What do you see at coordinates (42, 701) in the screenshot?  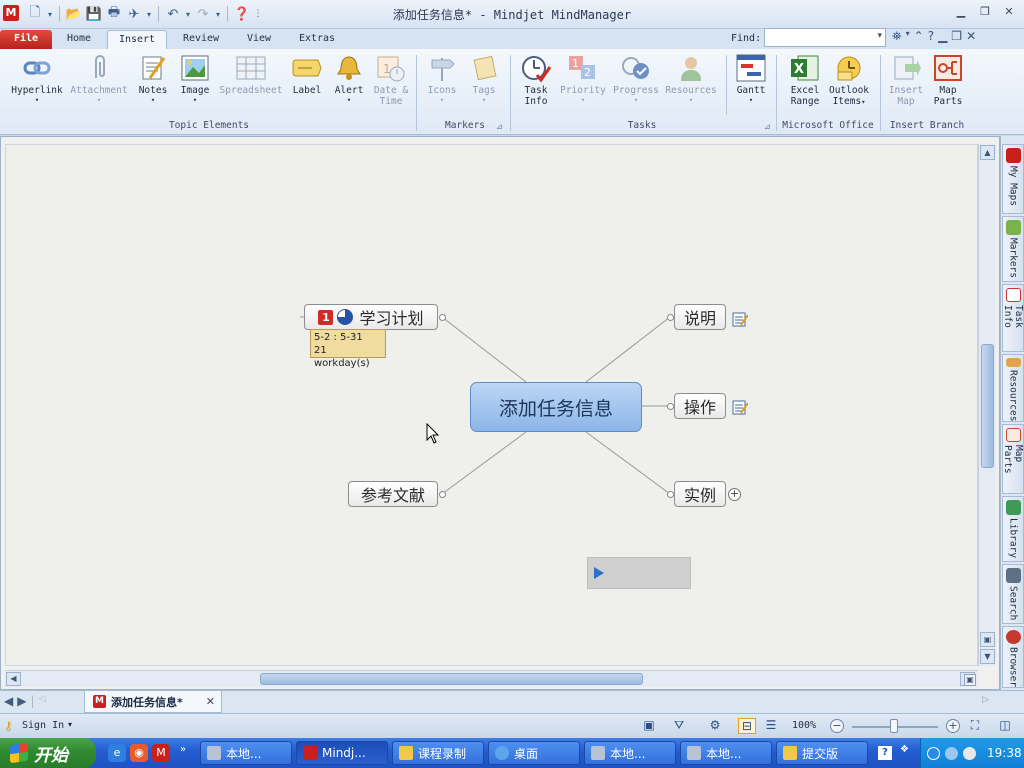 I see `arrow-left-small-icon: ◁` at bounding box center [42, 701].